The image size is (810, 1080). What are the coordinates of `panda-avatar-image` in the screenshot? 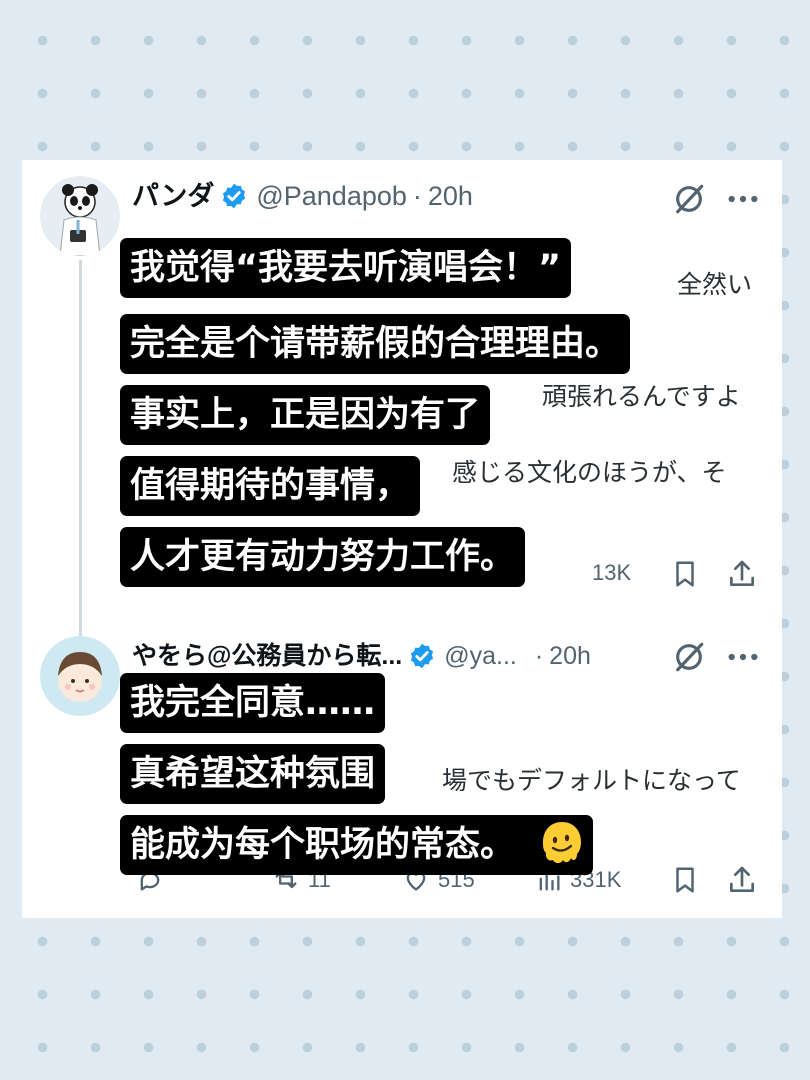 It's located at (80, 216).